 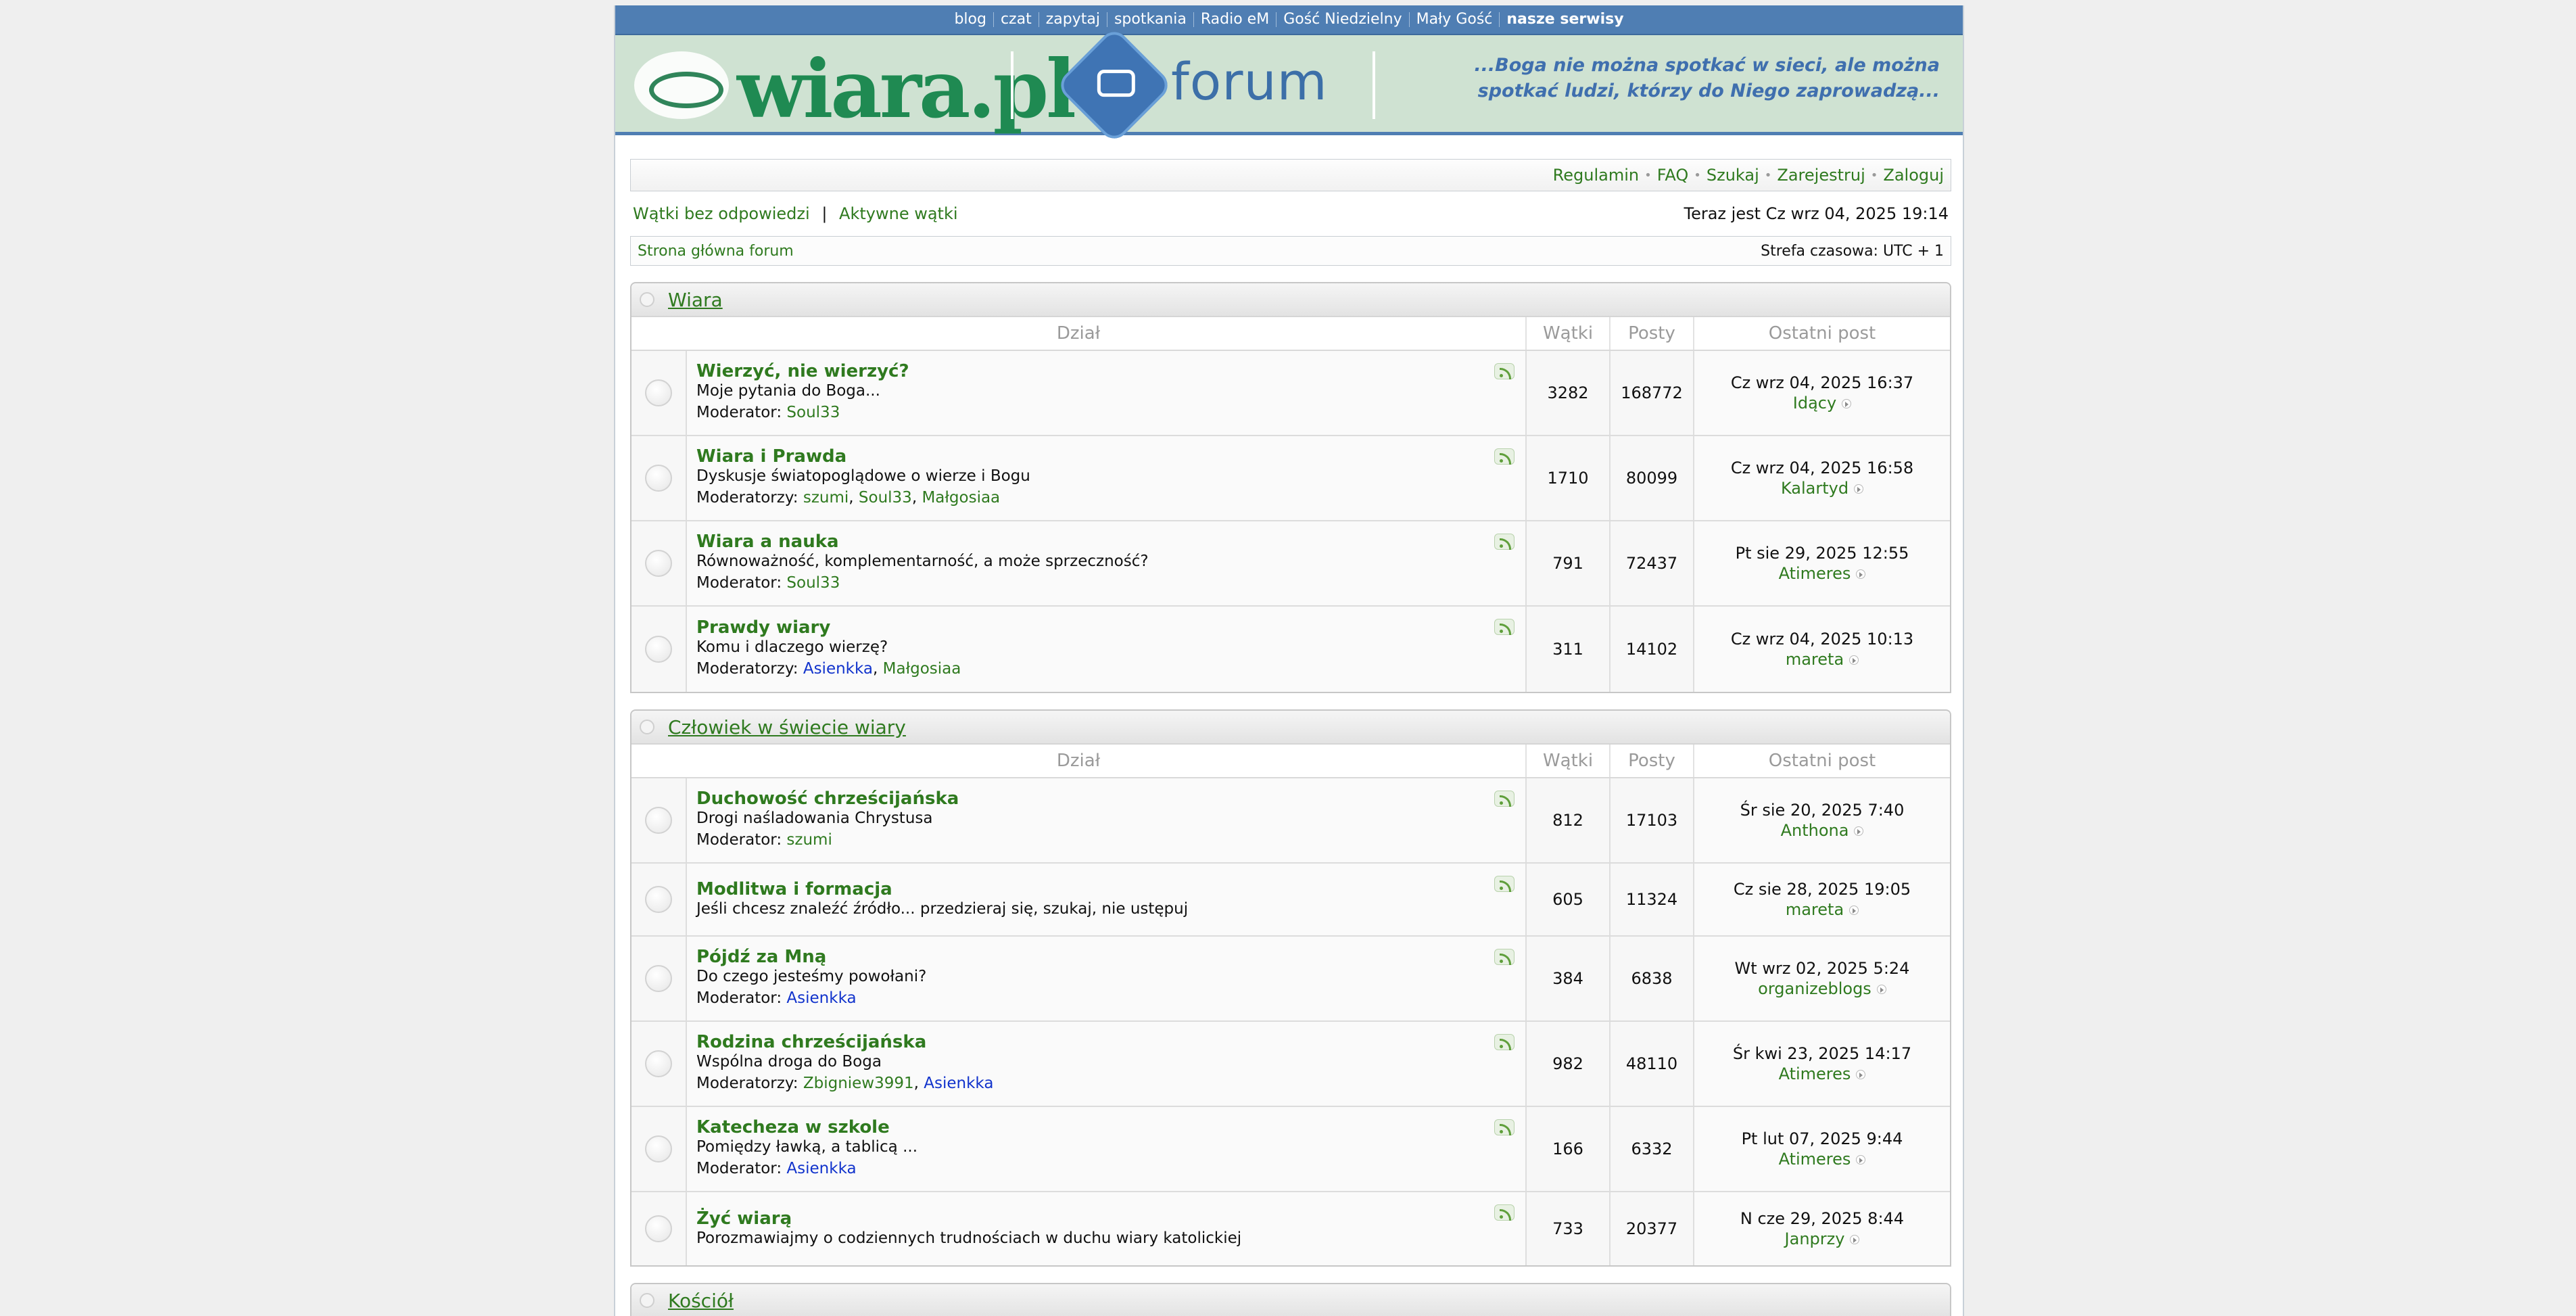 I want to click on topic-count: 982, so click(x=1567, y=1064).